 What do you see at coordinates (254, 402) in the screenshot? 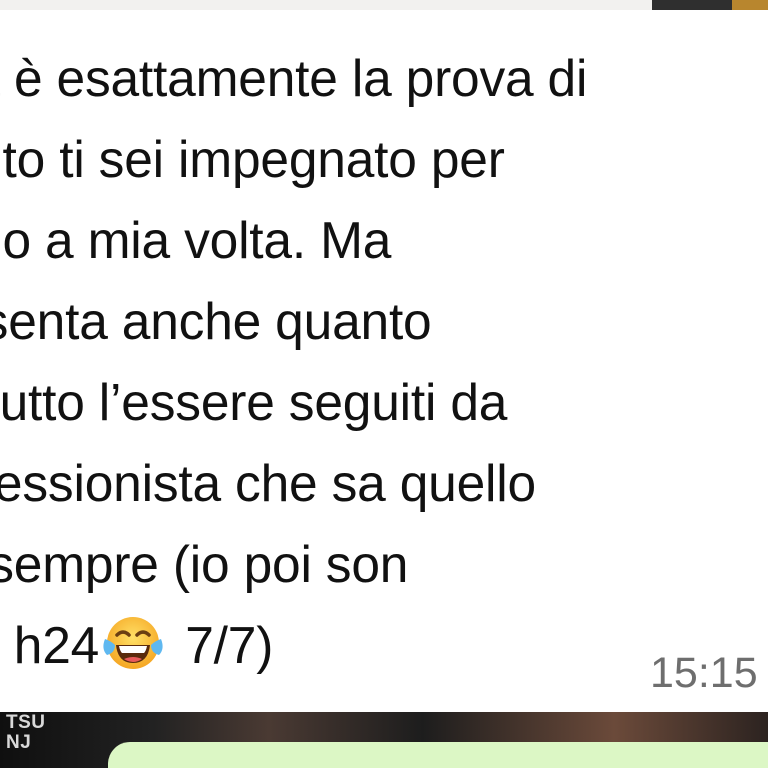
I see `message-line: cambi tutto l’essere seguiti da` at bounding box center [254, 402].